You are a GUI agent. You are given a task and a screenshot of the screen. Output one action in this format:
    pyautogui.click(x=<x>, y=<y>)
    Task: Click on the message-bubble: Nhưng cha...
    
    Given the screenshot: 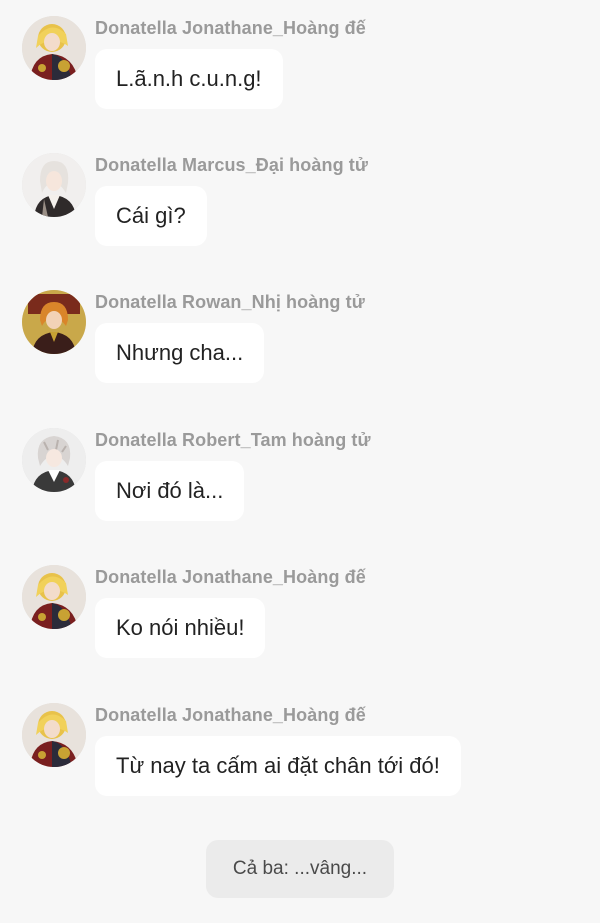 What is the action you would take?
    pyautogui.click(x=180, y=353)
    